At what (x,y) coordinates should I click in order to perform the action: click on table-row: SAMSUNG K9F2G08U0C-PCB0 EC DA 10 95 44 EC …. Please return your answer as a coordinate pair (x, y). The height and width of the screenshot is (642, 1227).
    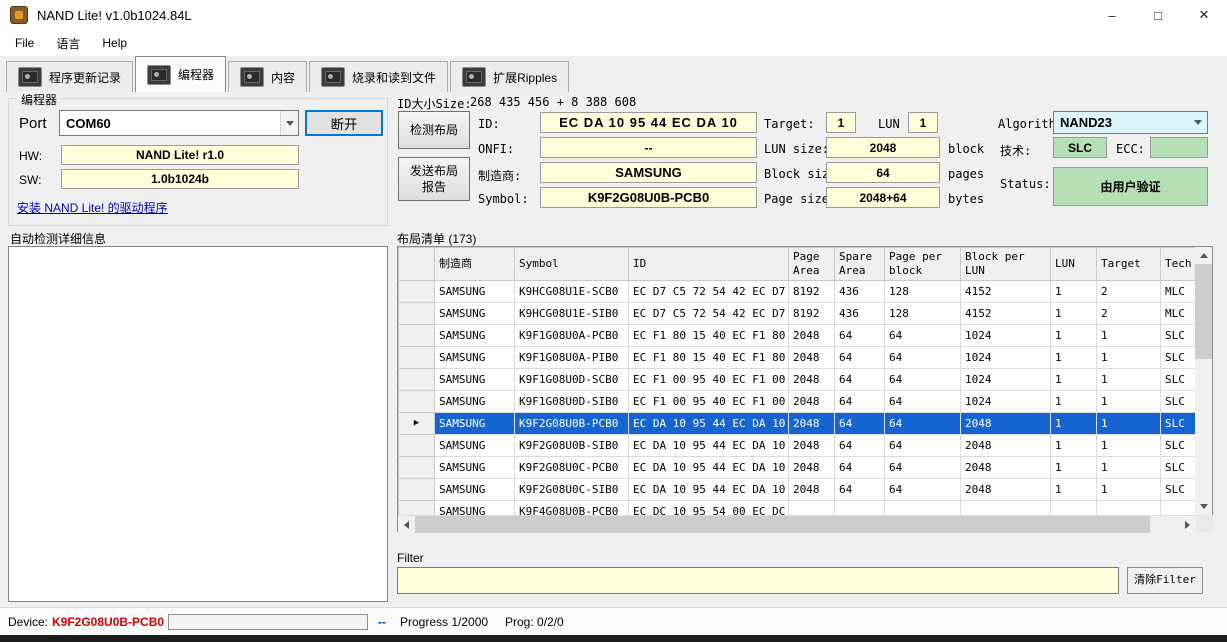
    Looking at the image, I should click on (797, 467).